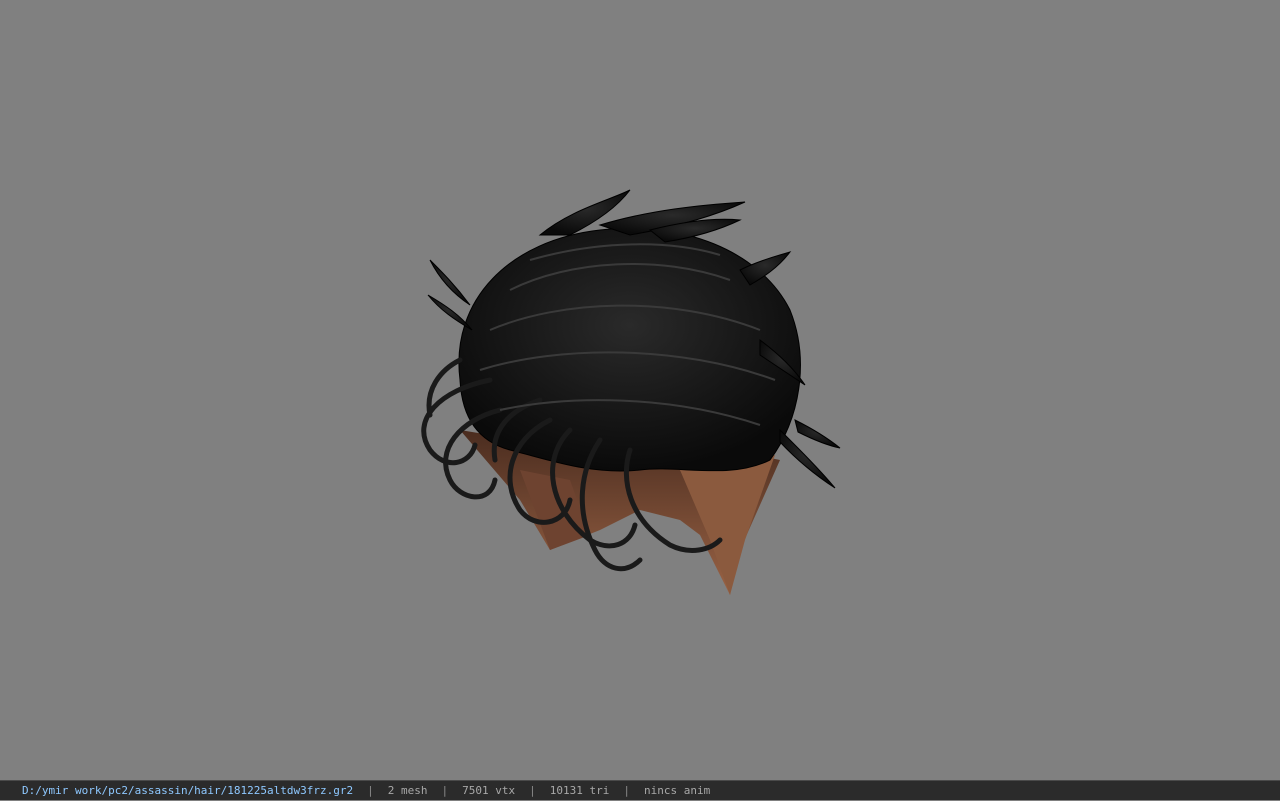 Image resolution: width=1280 pixels, height=801 pixels. What do you see at coordinates (407, 790) in the screenshot?
I see `mesh-count: 2 mesh` at bounding box center [407, 790].